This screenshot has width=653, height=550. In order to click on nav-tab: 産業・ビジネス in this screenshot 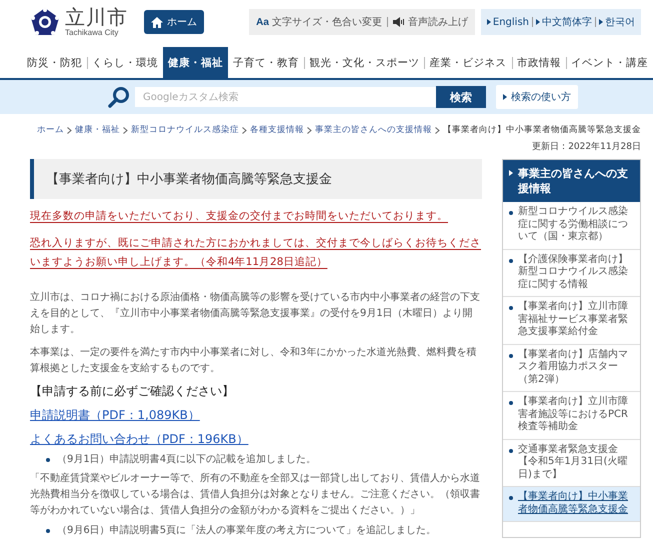, I will do `click(468, 62)`.